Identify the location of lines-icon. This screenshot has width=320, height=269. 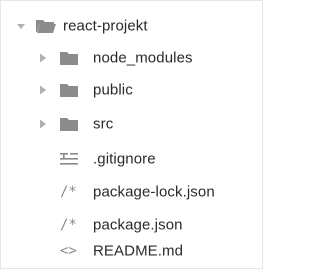
(69, 159).